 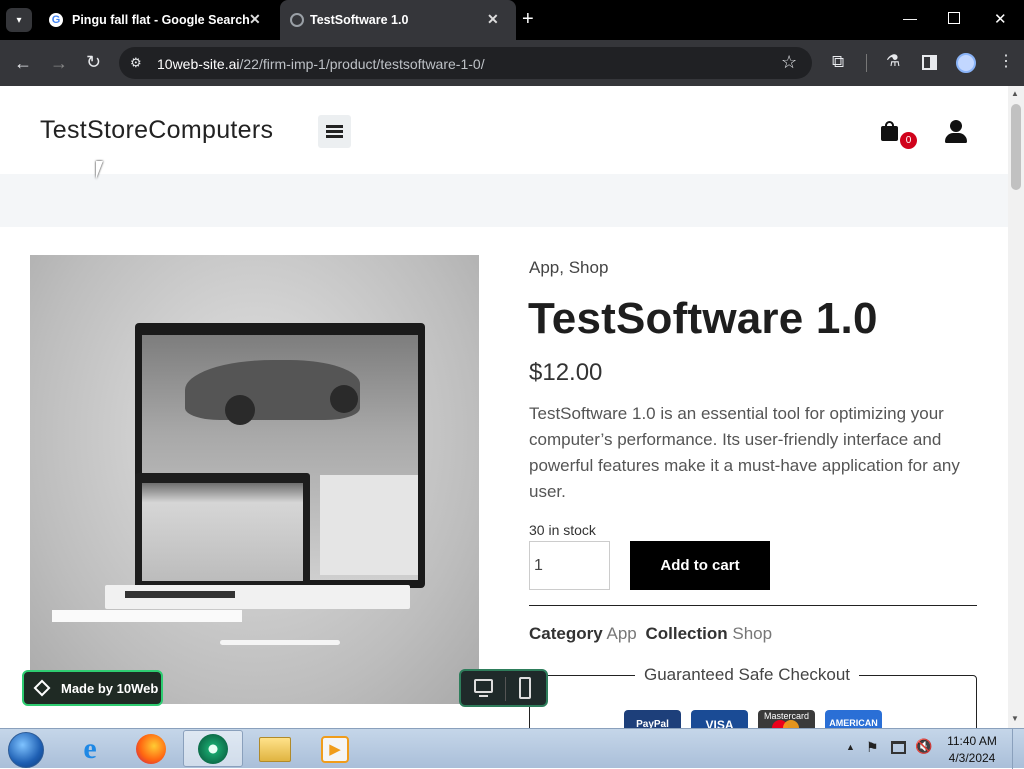 What do you see at coordinates (568, 268) in the screenshot?
I see `product-breadcrumb: App, Shop` at bounding box center [568, 268].